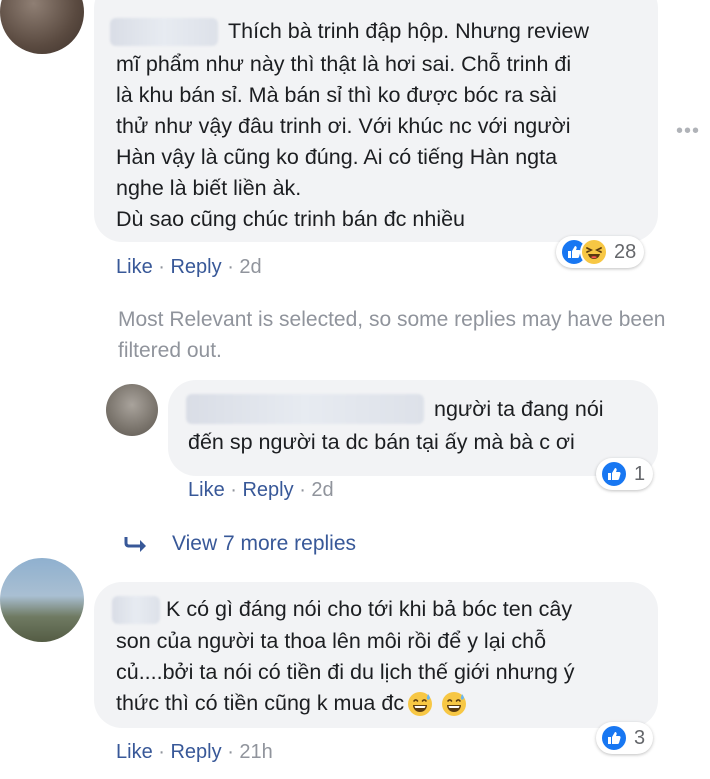 This screenshot has width=710, height=779. What do you see at coordinates (264, 543) in the screenshot?
I see `view-more-replies-label: View 7 more replies` at bounding box center [264, 543].